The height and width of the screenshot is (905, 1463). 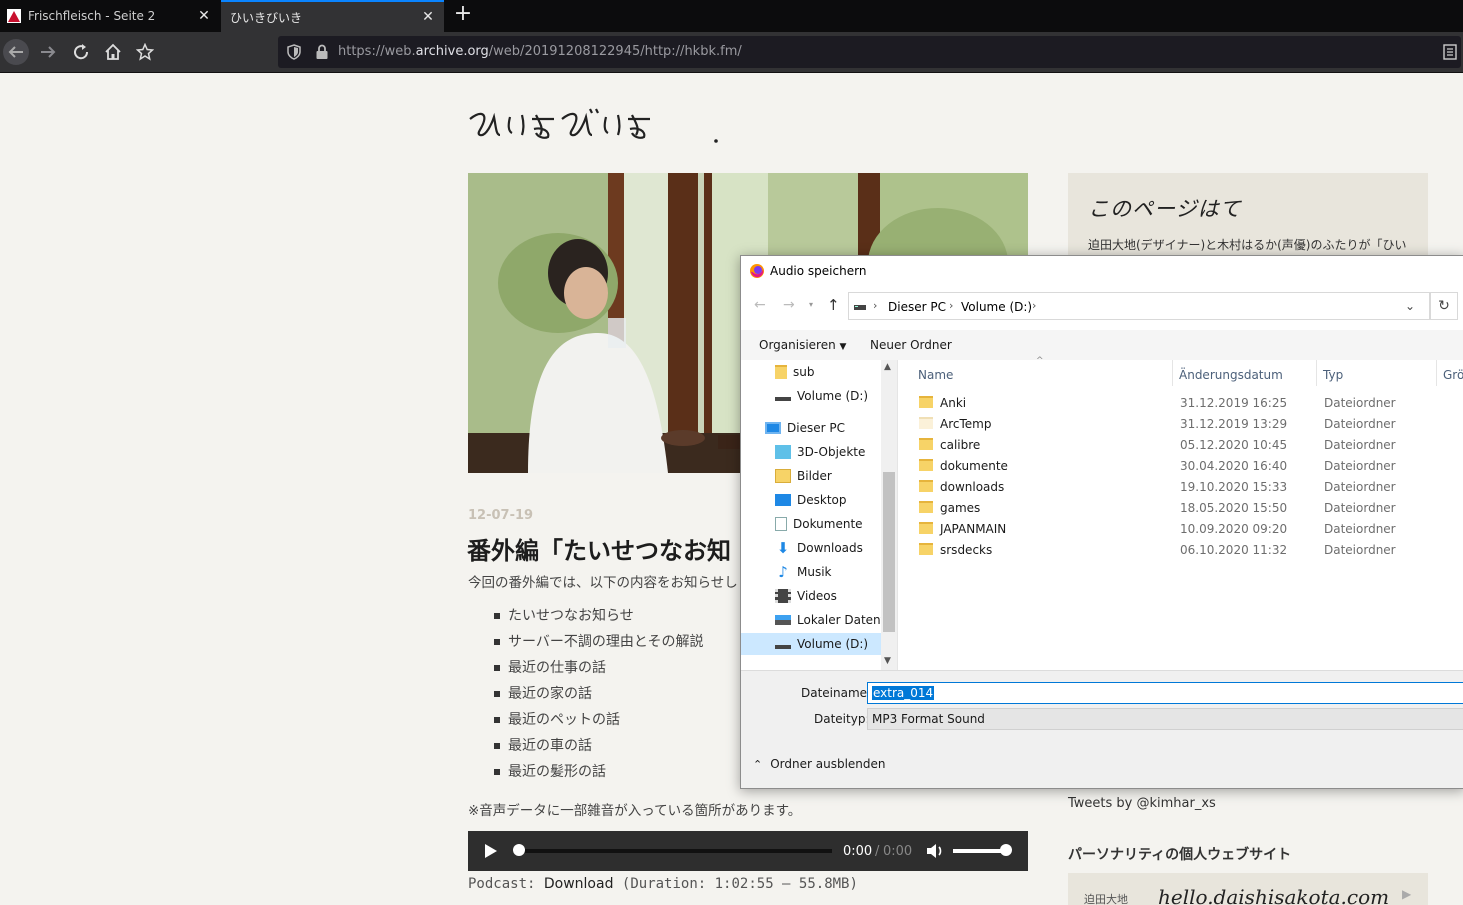 What do you see at coordinates (1453, 375) in the screenshot?
I see `column-size: Grö` at bounding box center [1453, 375].